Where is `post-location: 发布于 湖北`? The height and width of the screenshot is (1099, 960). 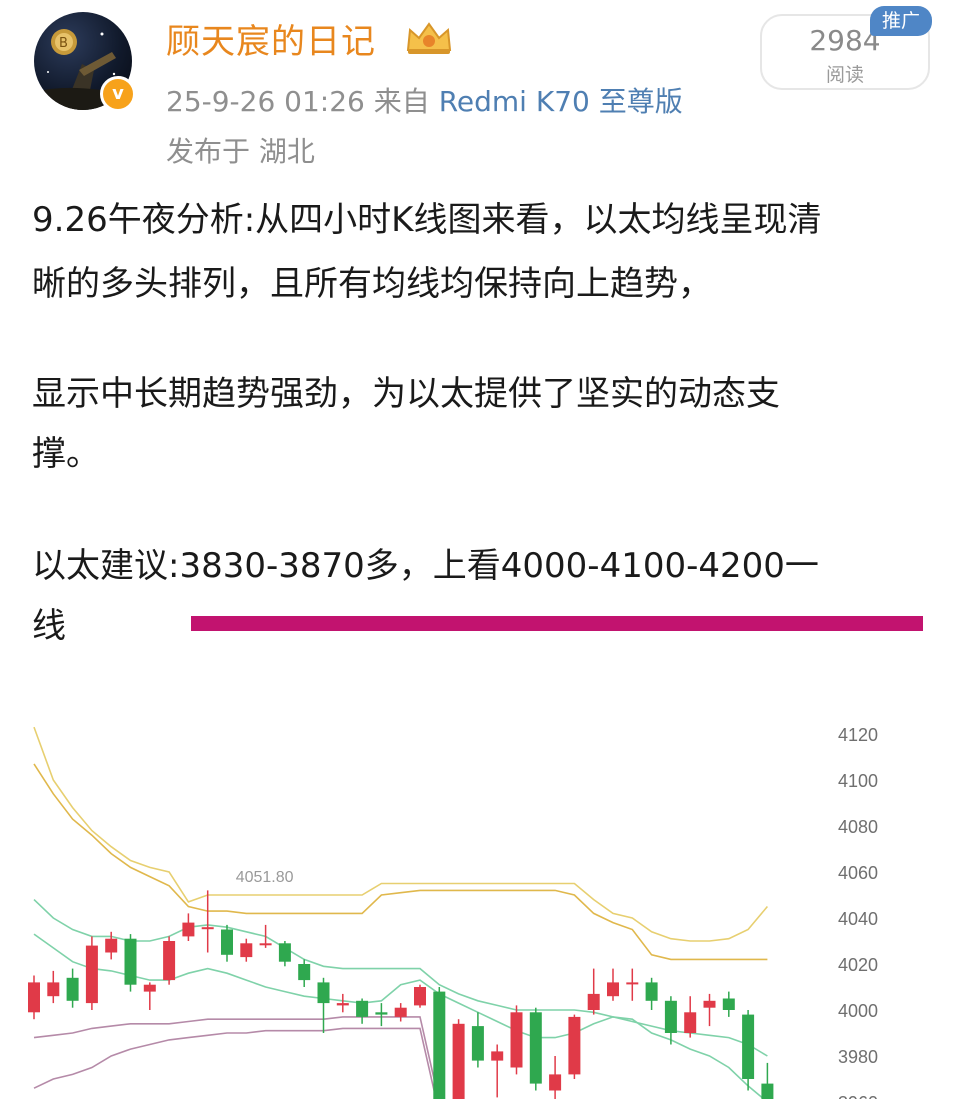
post-location: 发布于 湖北 is located at coordinates (240, 151).